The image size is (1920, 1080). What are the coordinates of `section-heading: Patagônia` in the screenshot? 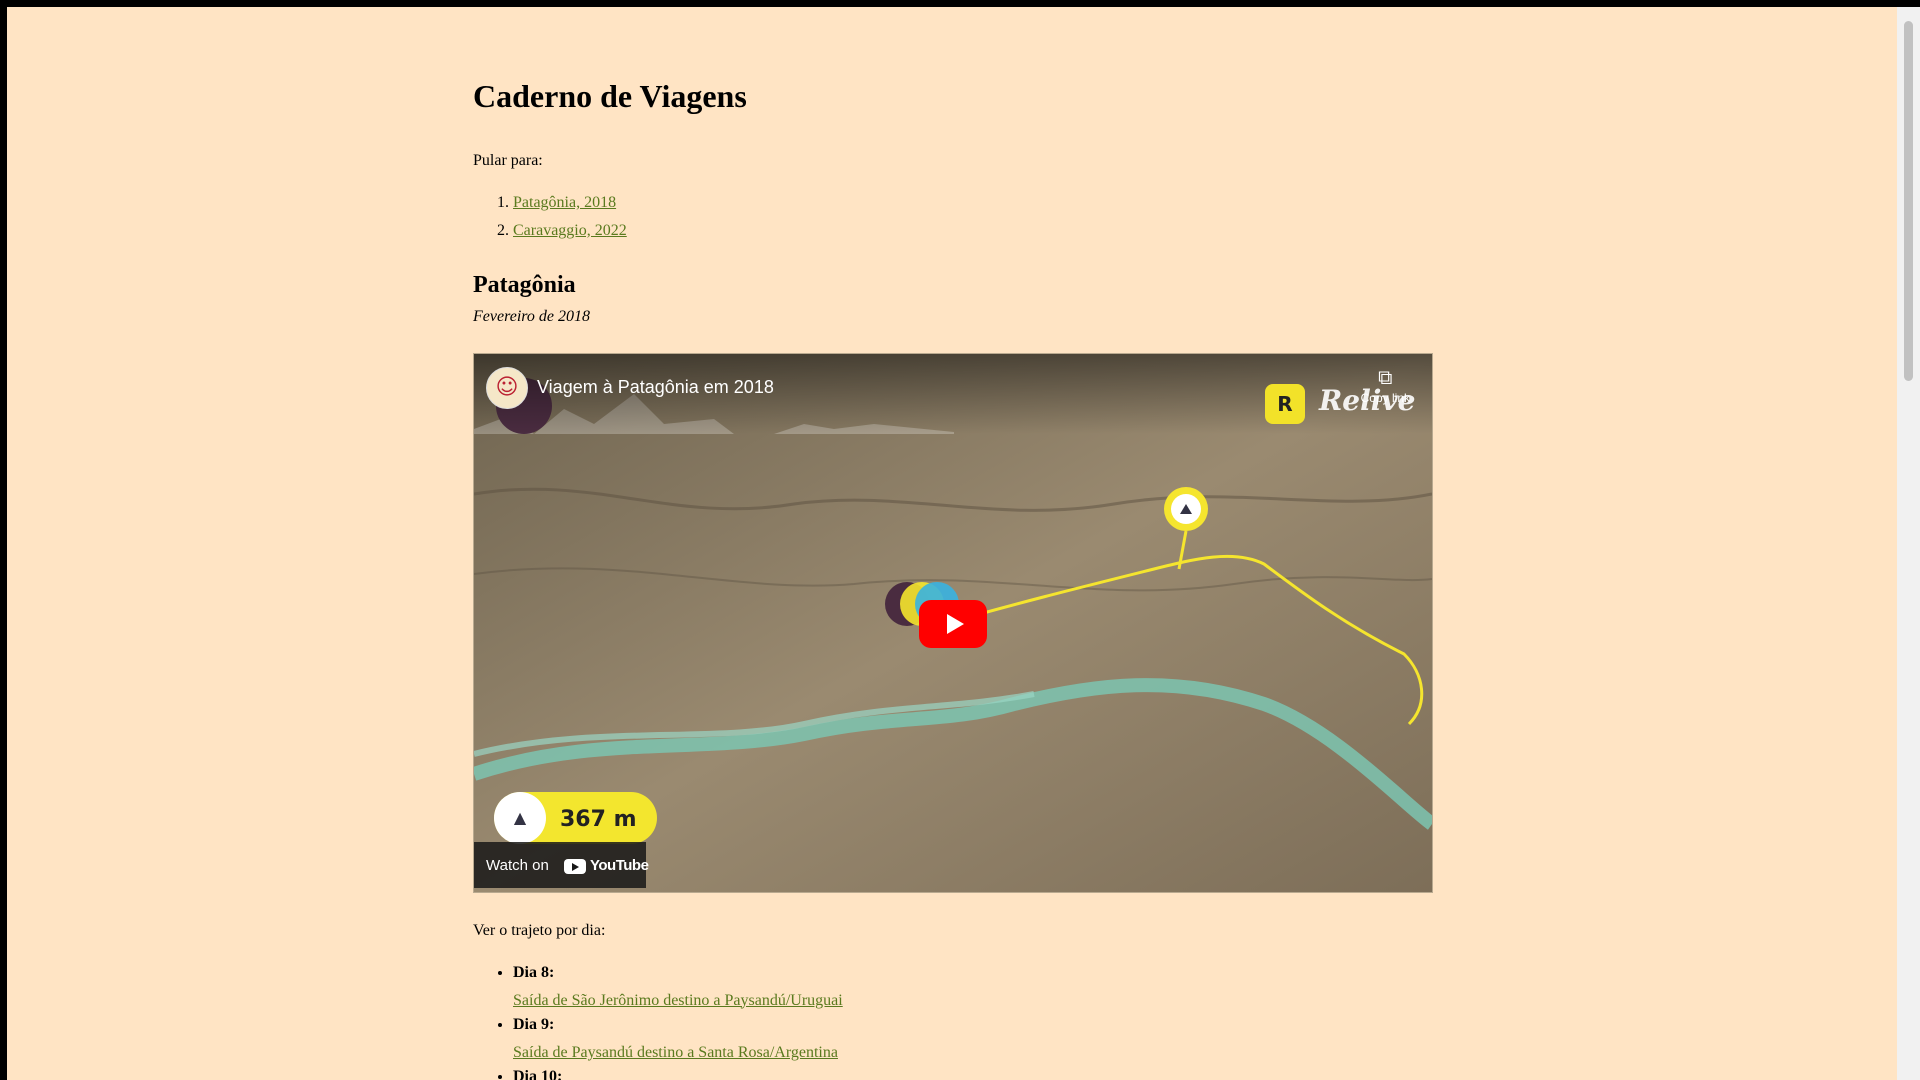 It's located at (524, 285).